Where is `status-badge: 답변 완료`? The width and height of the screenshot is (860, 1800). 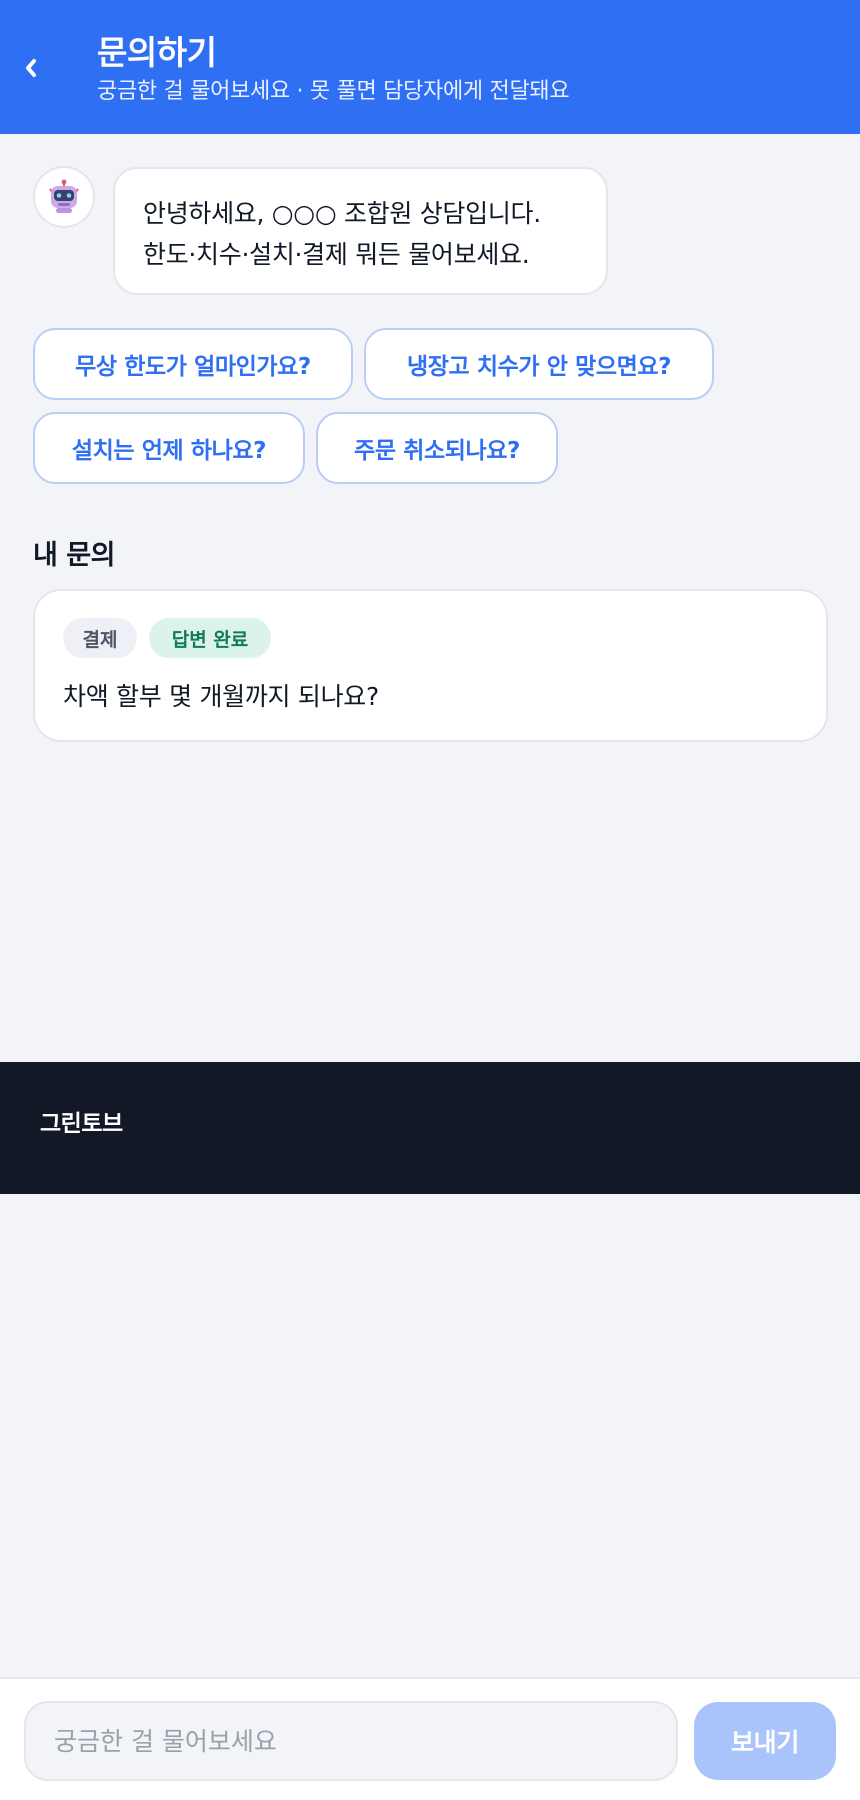
status-badge: 답변 완료 is located at coordinates (210, 638).